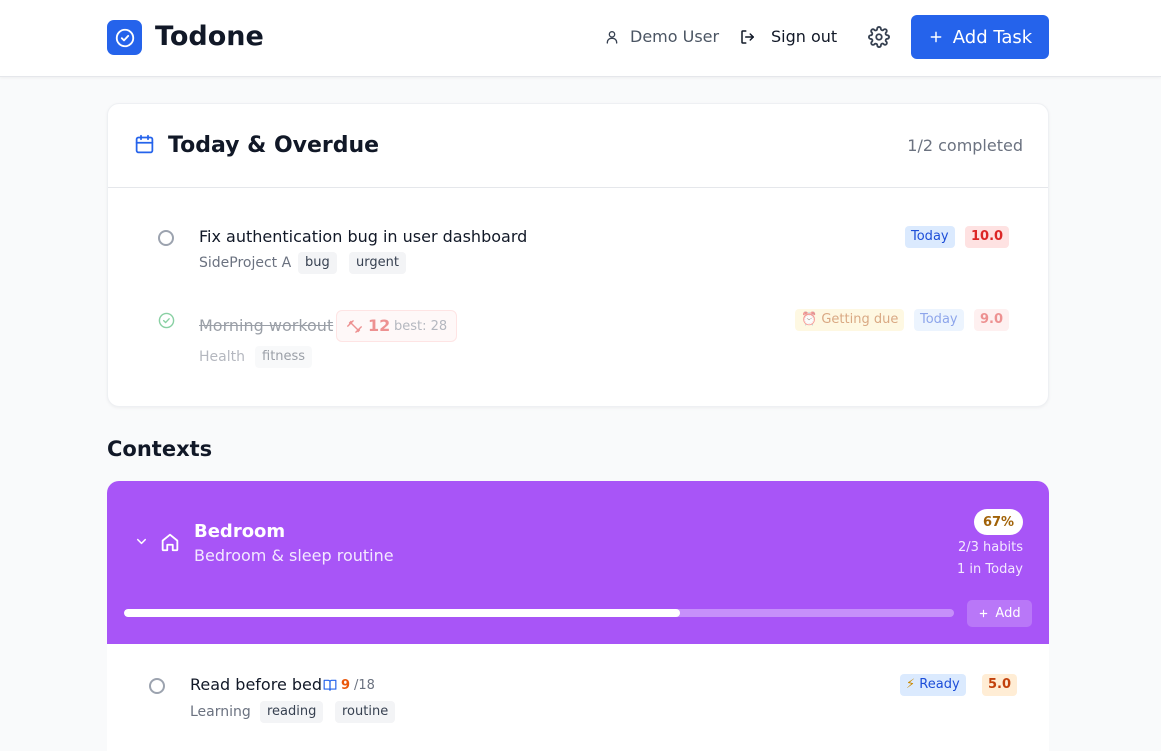 Image resolution: width=1161 pixels, height=751 pixels. Describe the element at coordinates (675, 36) in the screenshot. I see `user-name: Demo User` at that location.